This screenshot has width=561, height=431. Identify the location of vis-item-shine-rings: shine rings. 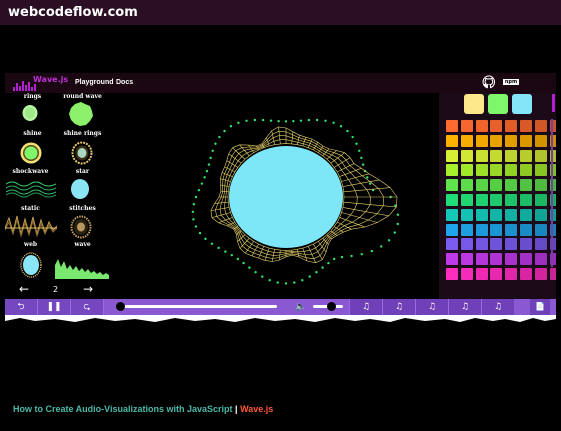
(82, 134).